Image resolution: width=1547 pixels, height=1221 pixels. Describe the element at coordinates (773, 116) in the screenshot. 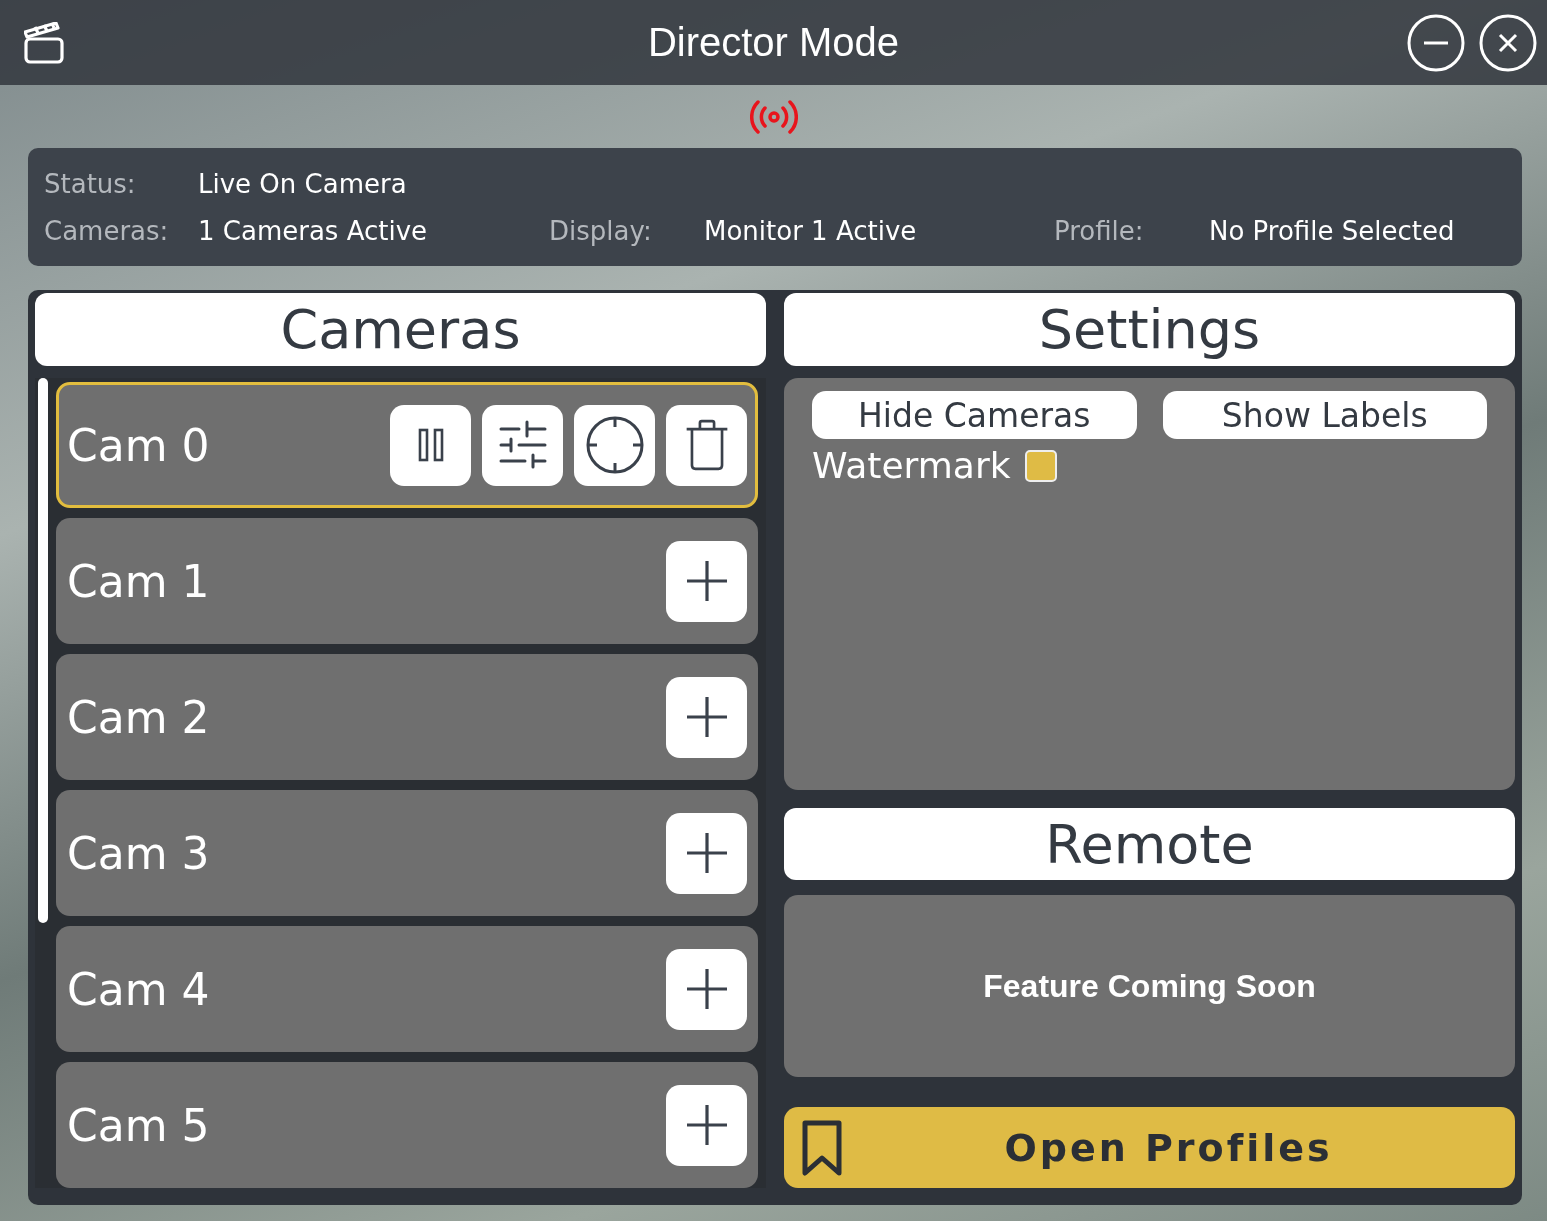

I see `broadcast-icon` at that location.